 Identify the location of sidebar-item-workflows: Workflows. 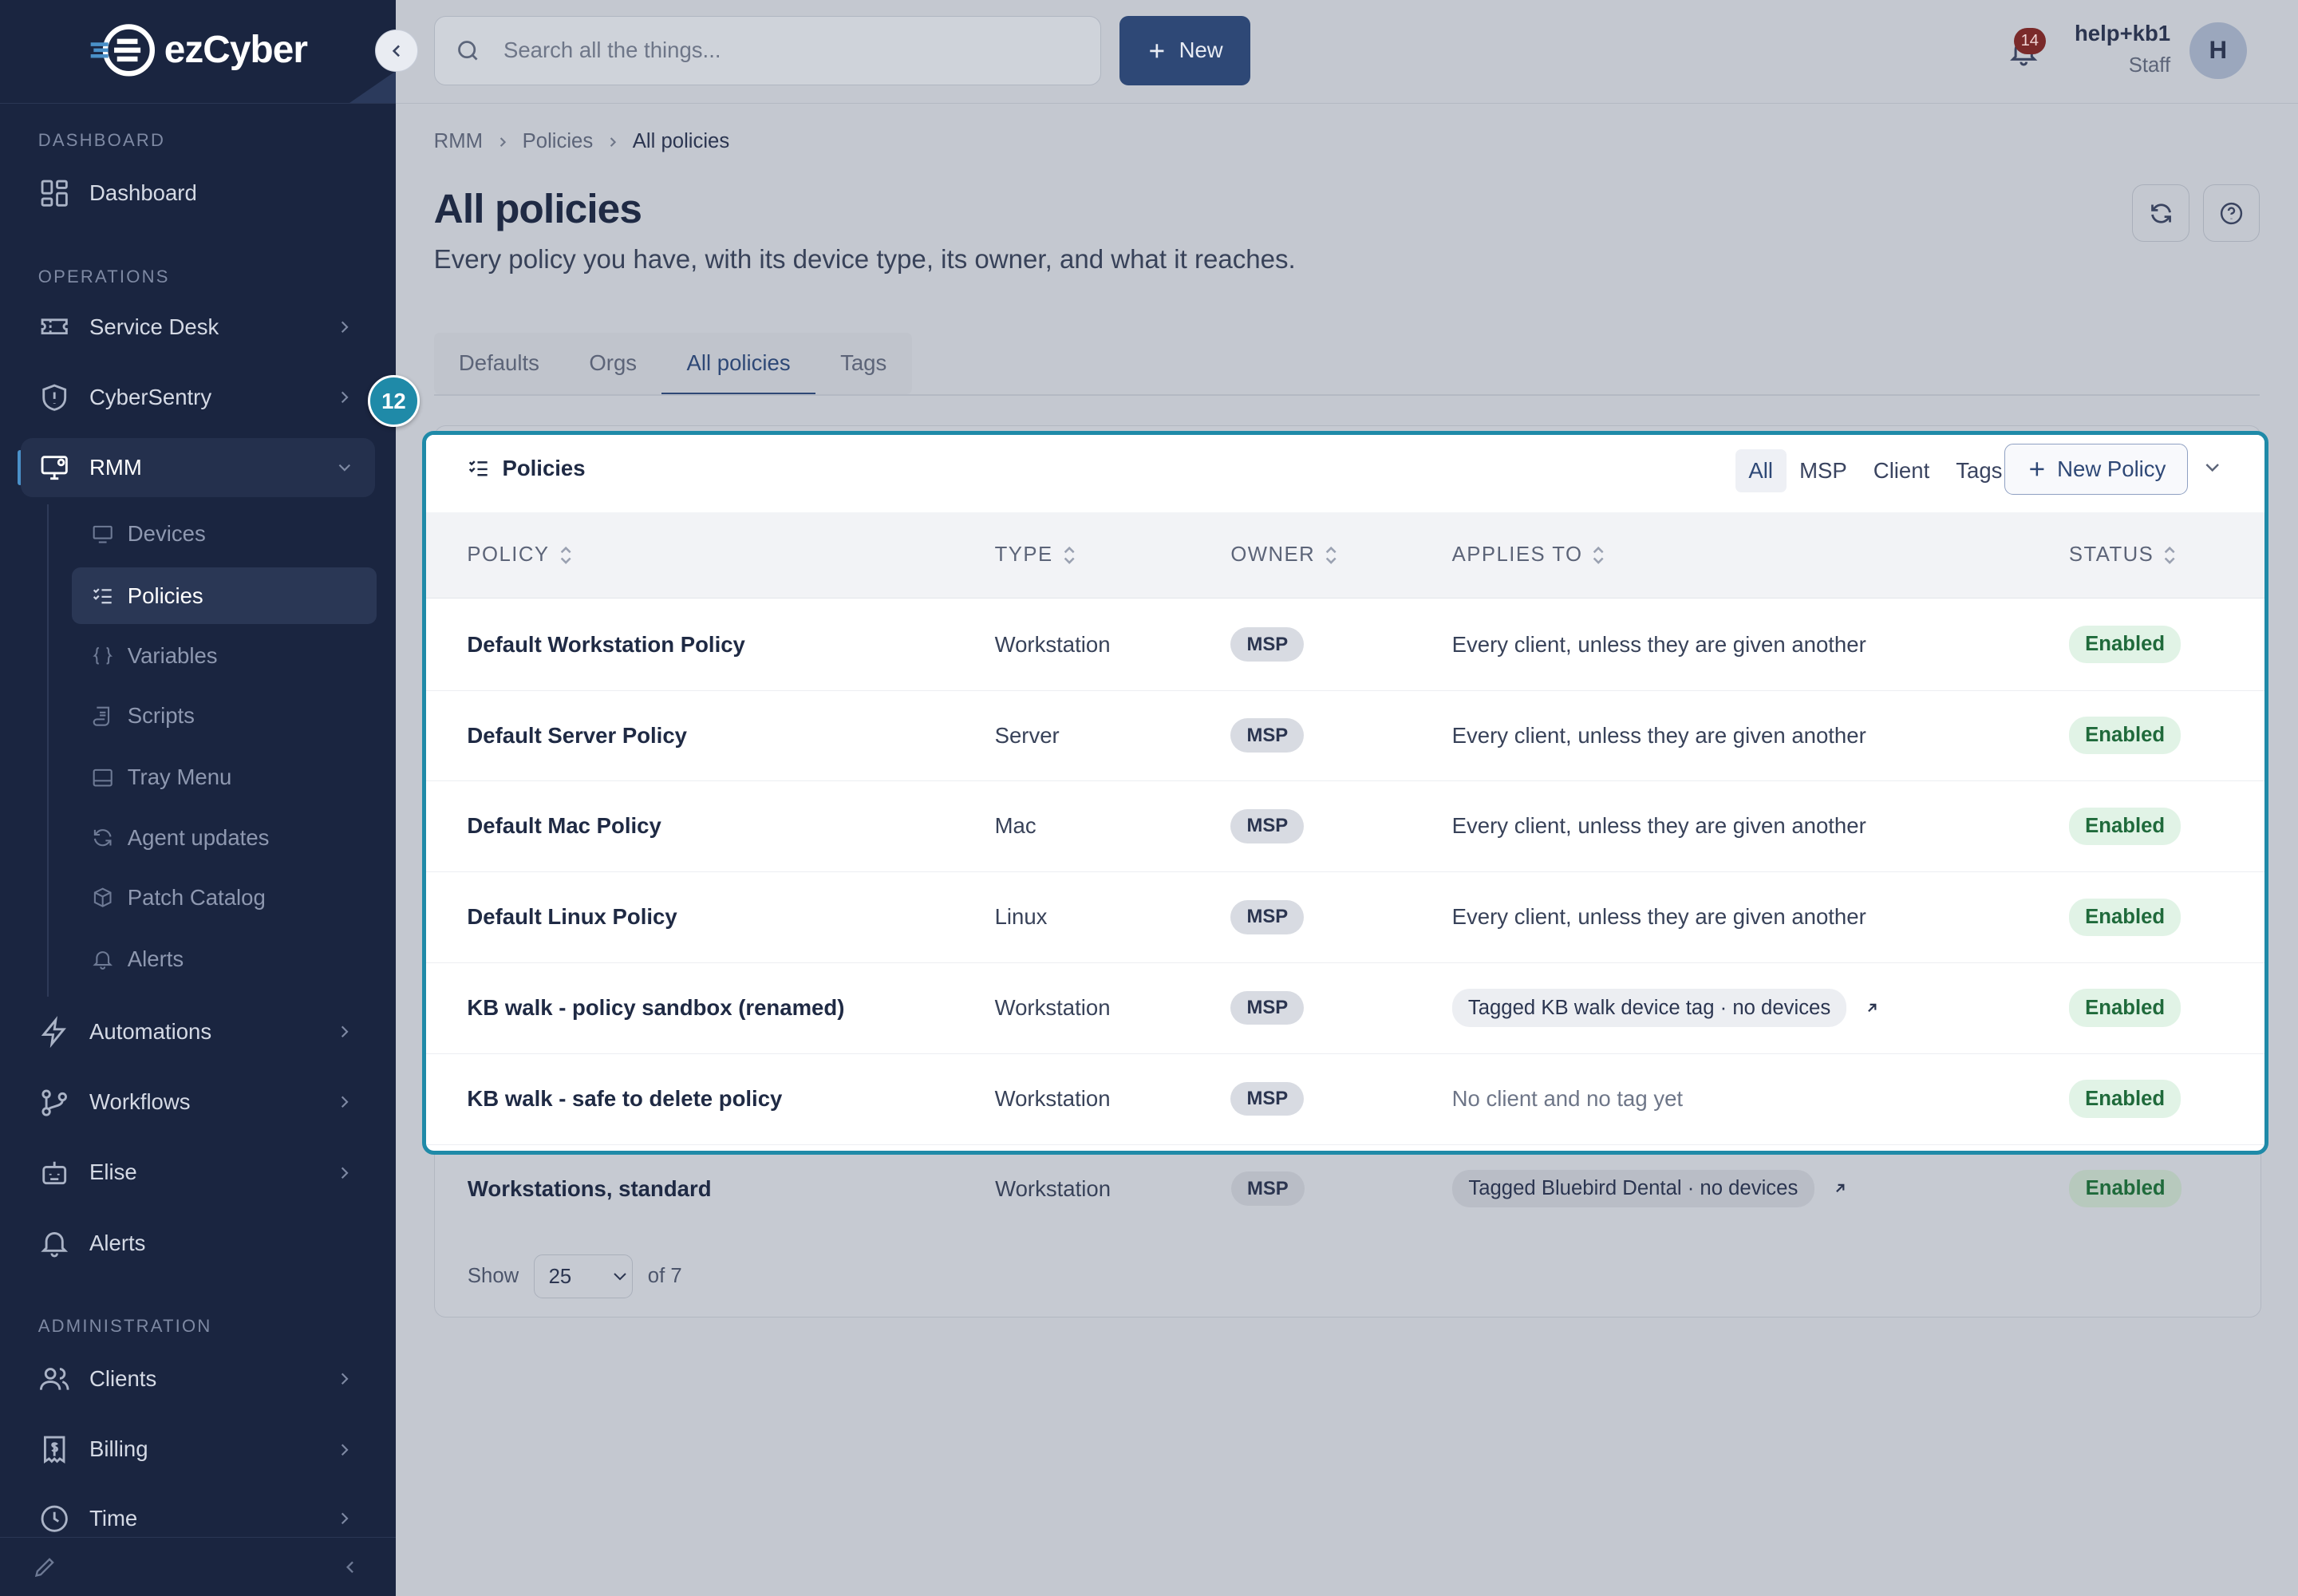
(198, 1102).